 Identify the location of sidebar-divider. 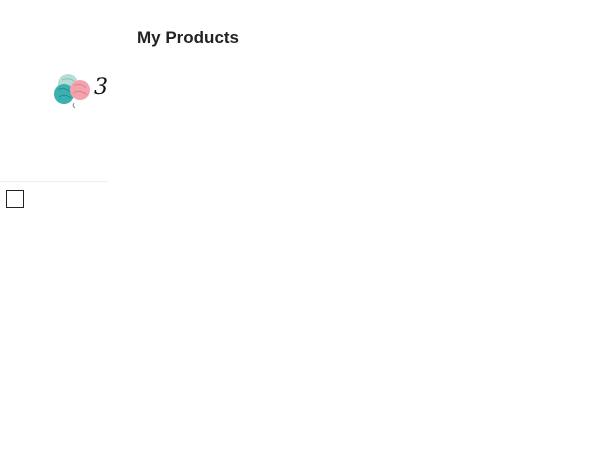
(54, 181).